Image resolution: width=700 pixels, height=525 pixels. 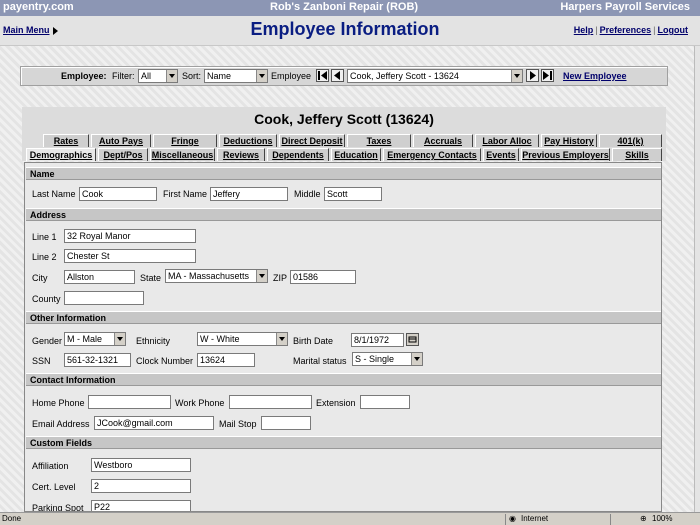 What do you see at coordinates (343, 214) in the screenshot?
I see `section-header-address: Address` at bounding box center [343, 214].